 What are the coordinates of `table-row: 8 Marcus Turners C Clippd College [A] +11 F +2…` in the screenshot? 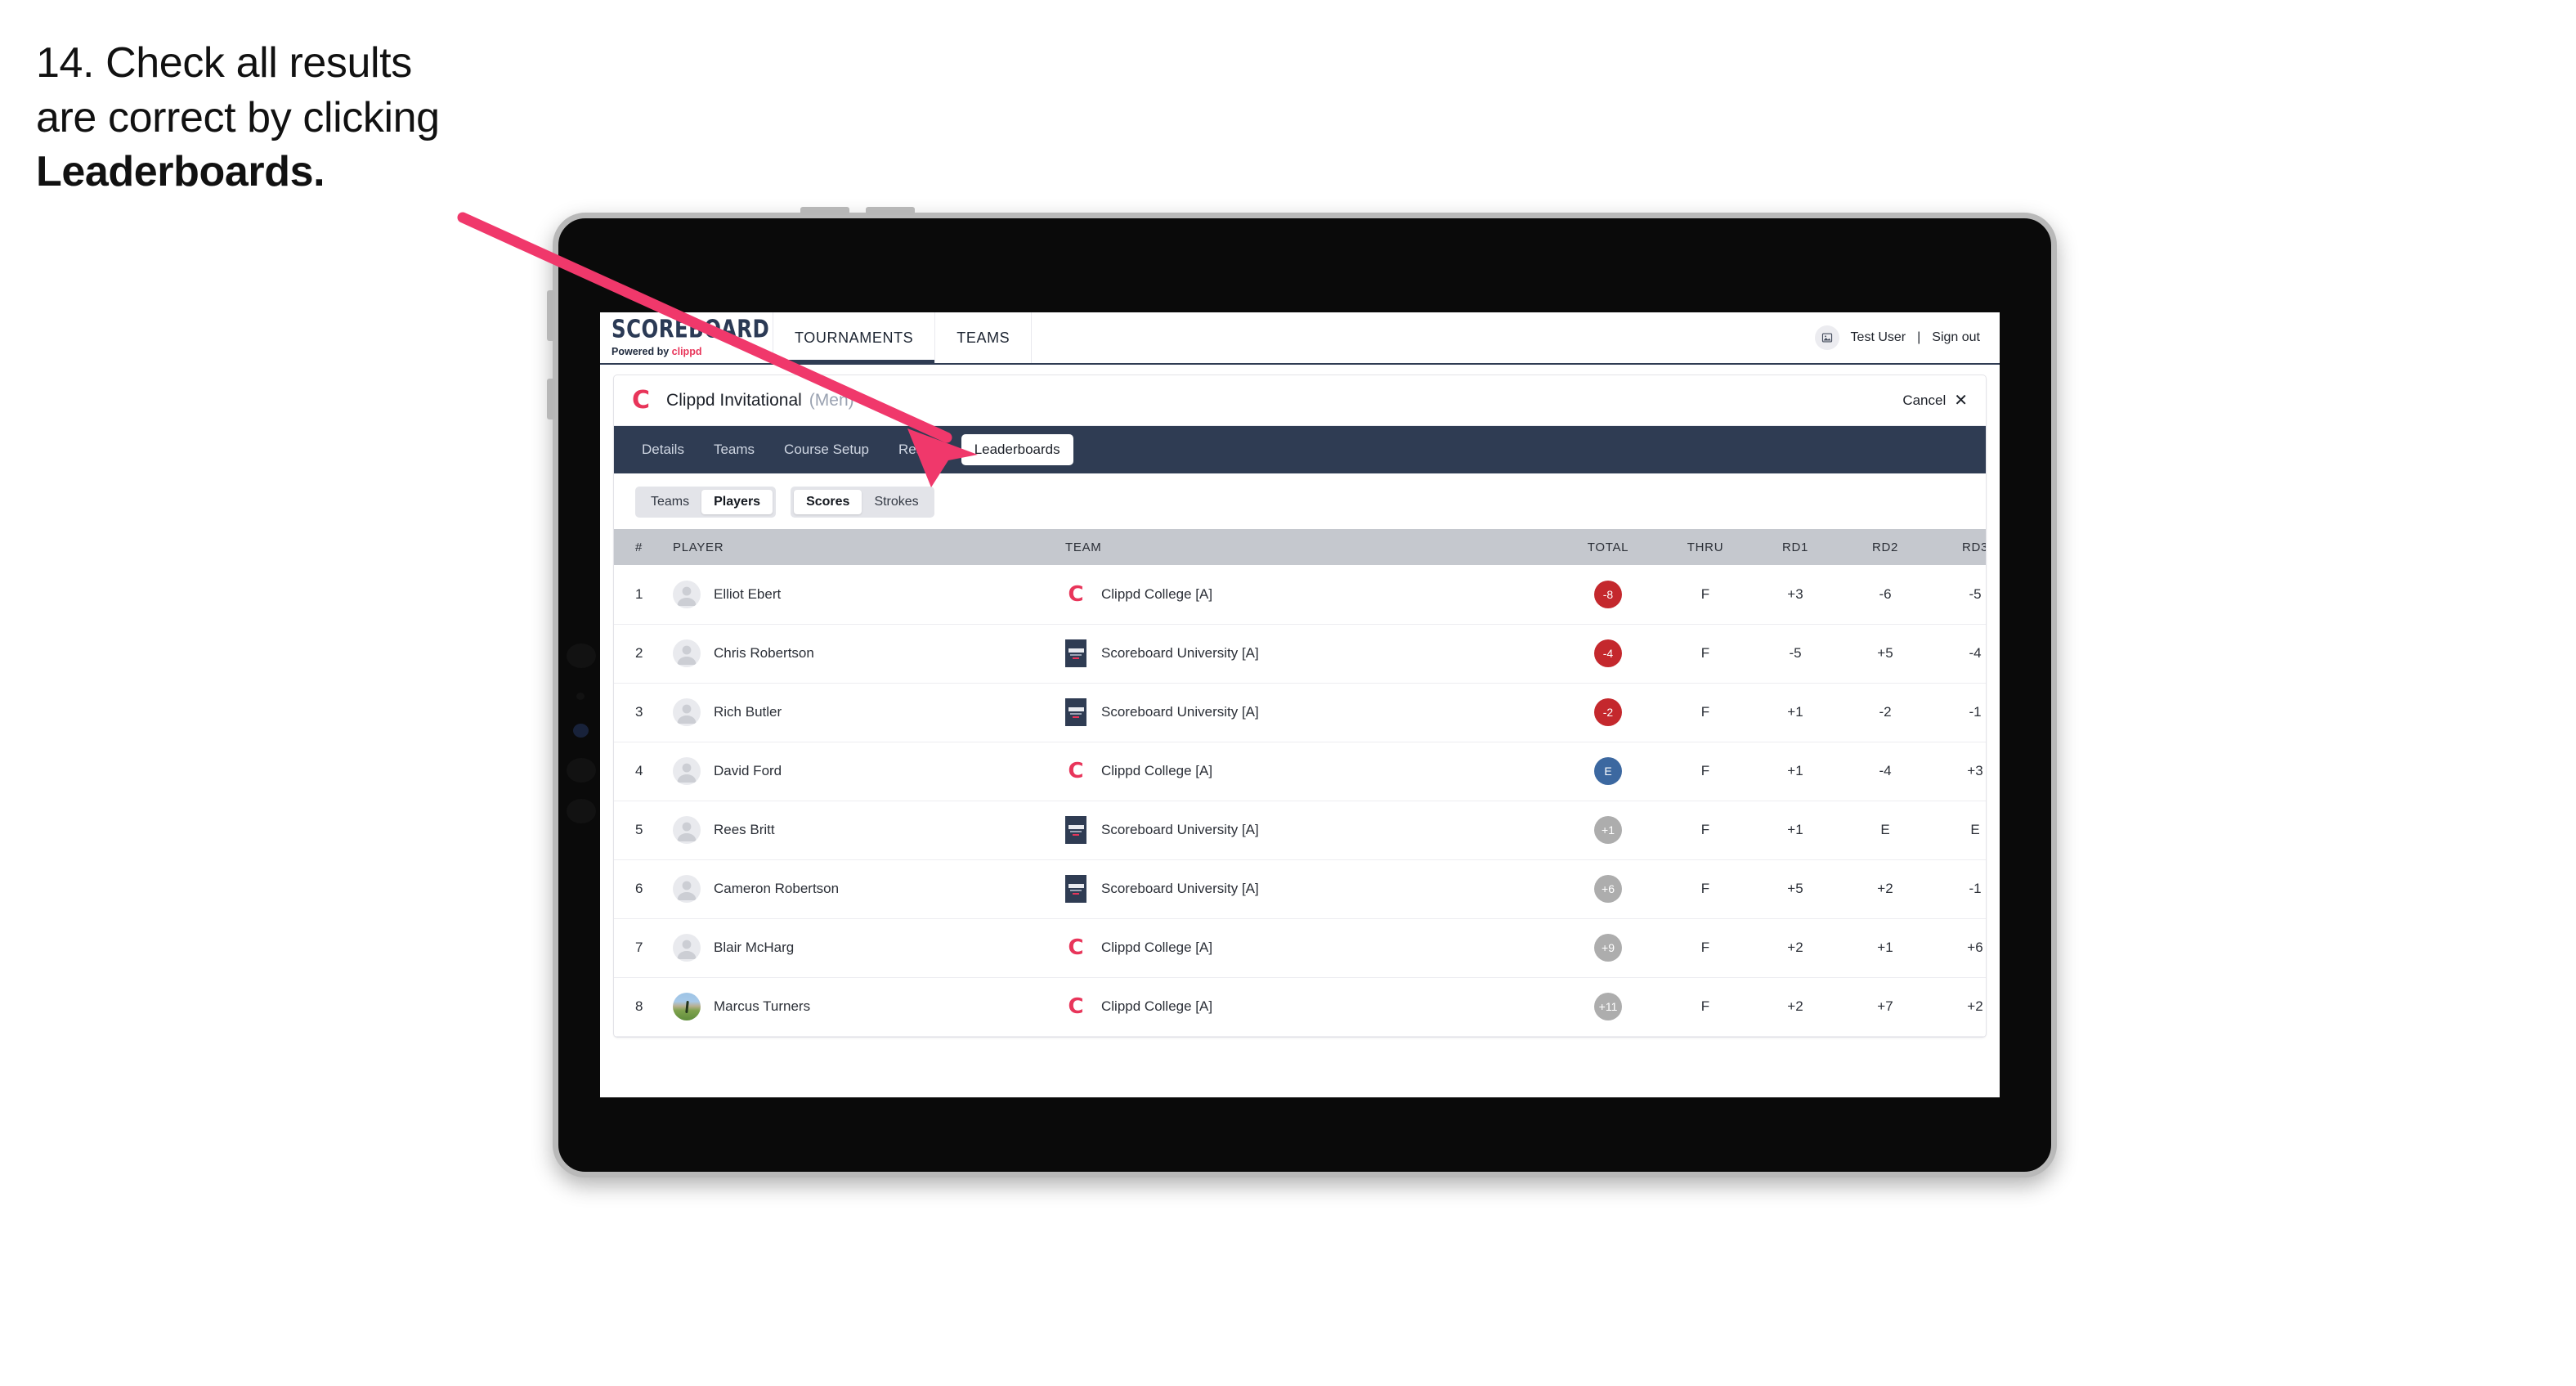 It's located at (1300, 1007).